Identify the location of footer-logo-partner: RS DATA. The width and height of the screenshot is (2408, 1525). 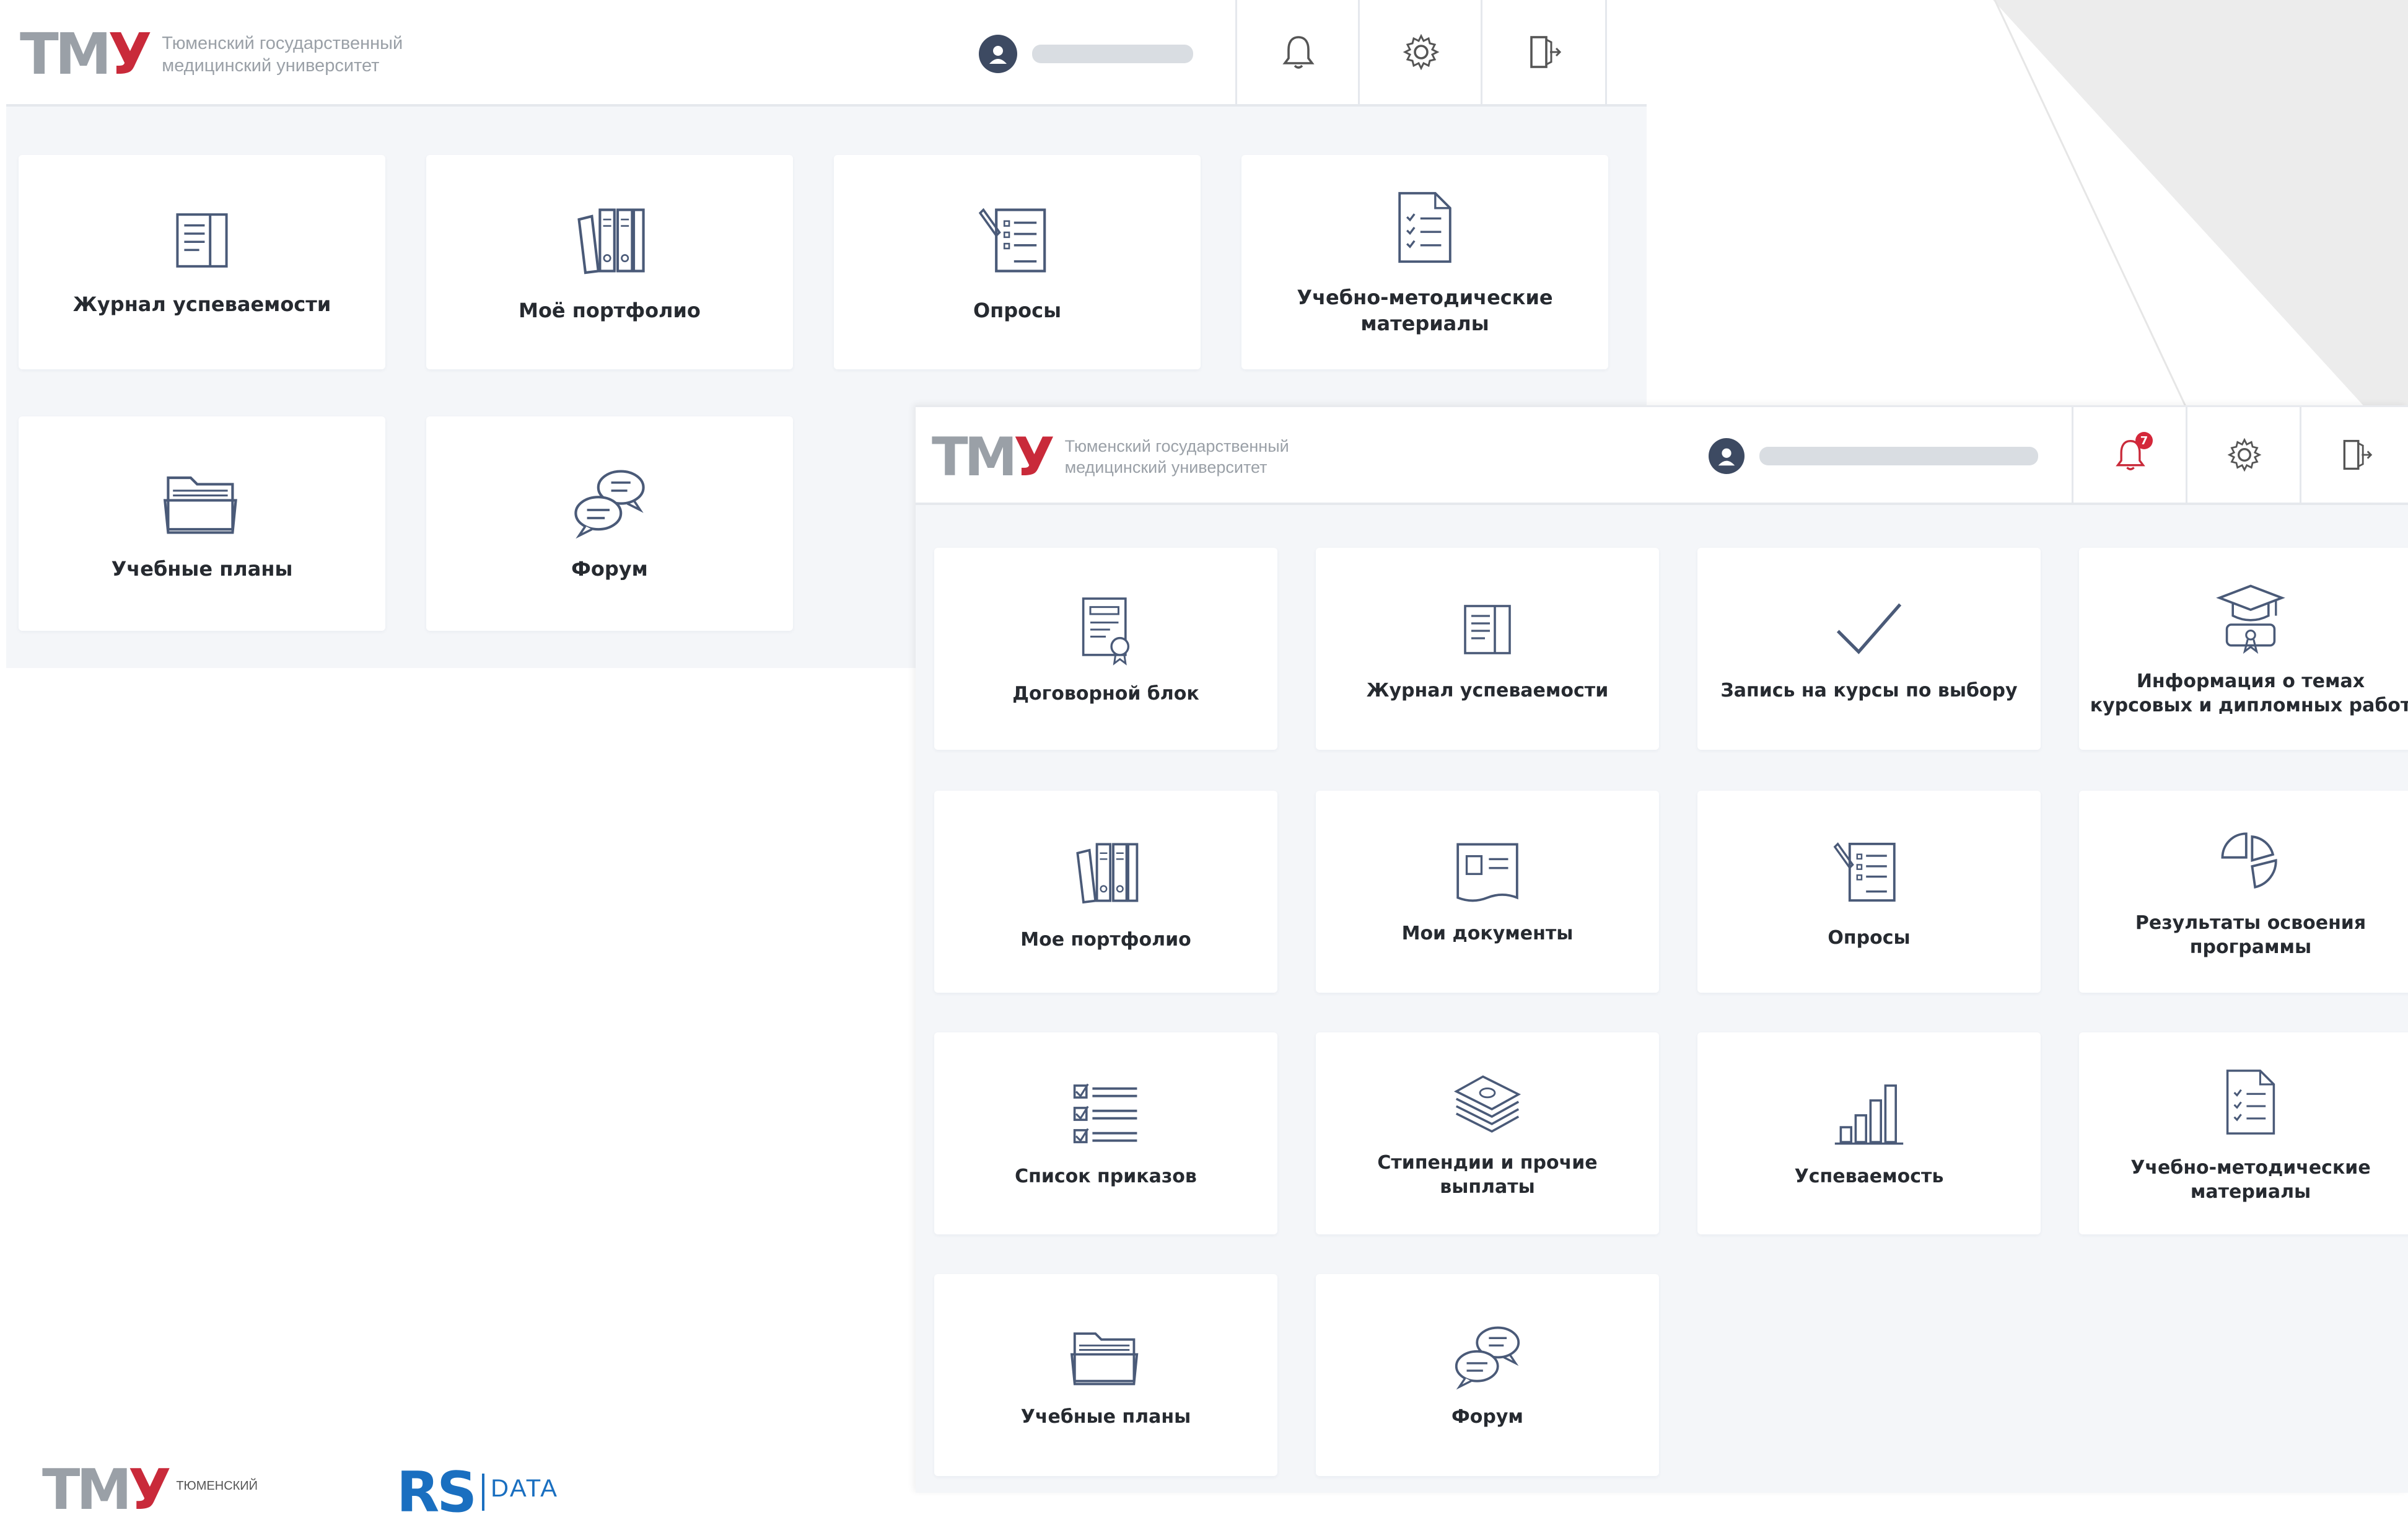
(477, 1493).